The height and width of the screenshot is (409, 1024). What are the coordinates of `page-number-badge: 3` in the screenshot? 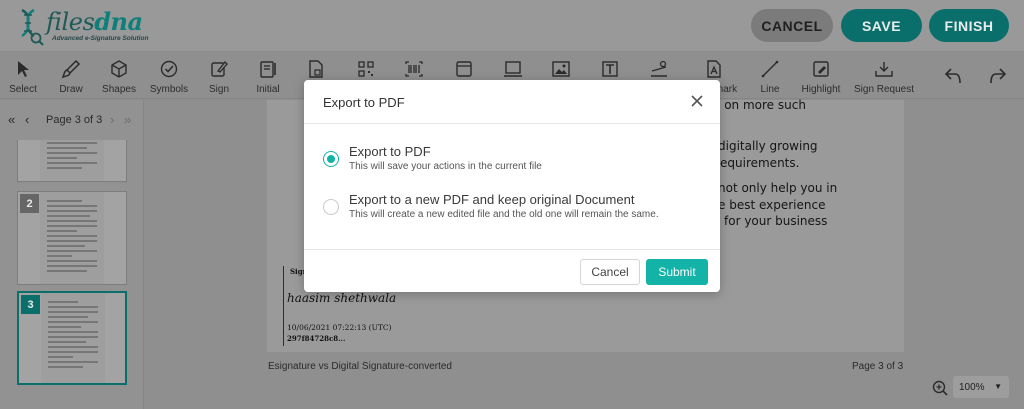 It's located at (30, 304).